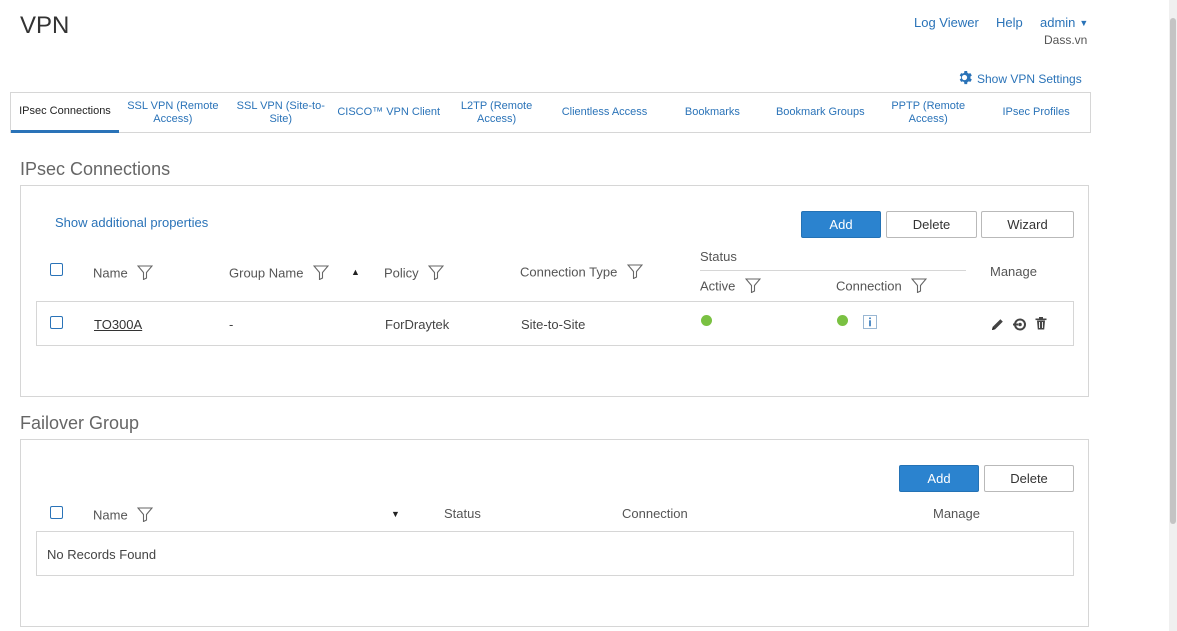 This screenshot has height=631, width=1177. Describe the element at coordinates (80, 423) in the screenshot. I see `failover-section-title: Failover Group` at that location.